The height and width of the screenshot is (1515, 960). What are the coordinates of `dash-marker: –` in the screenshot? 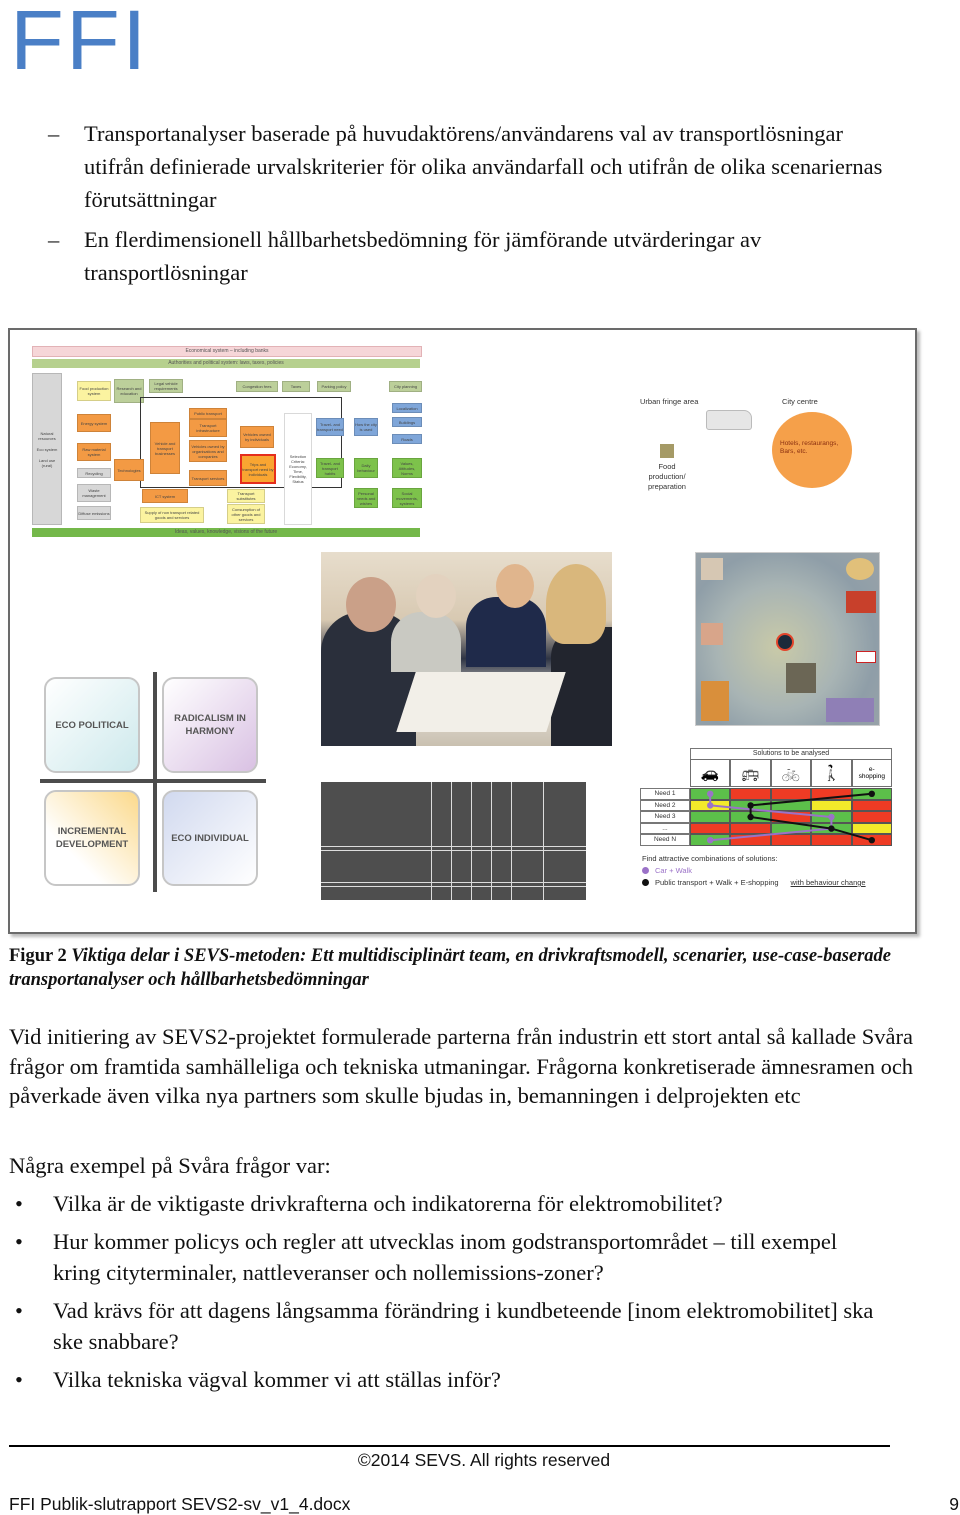 It's located at (54, 239).